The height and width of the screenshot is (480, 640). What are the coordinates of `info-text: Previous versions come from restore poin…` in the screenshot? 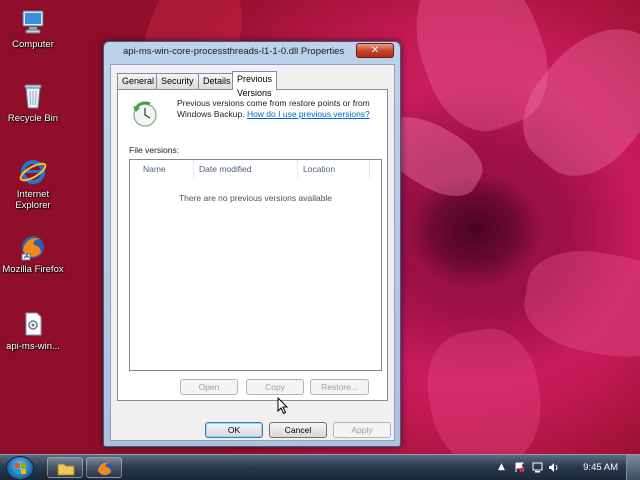 It's located at (282, 109).